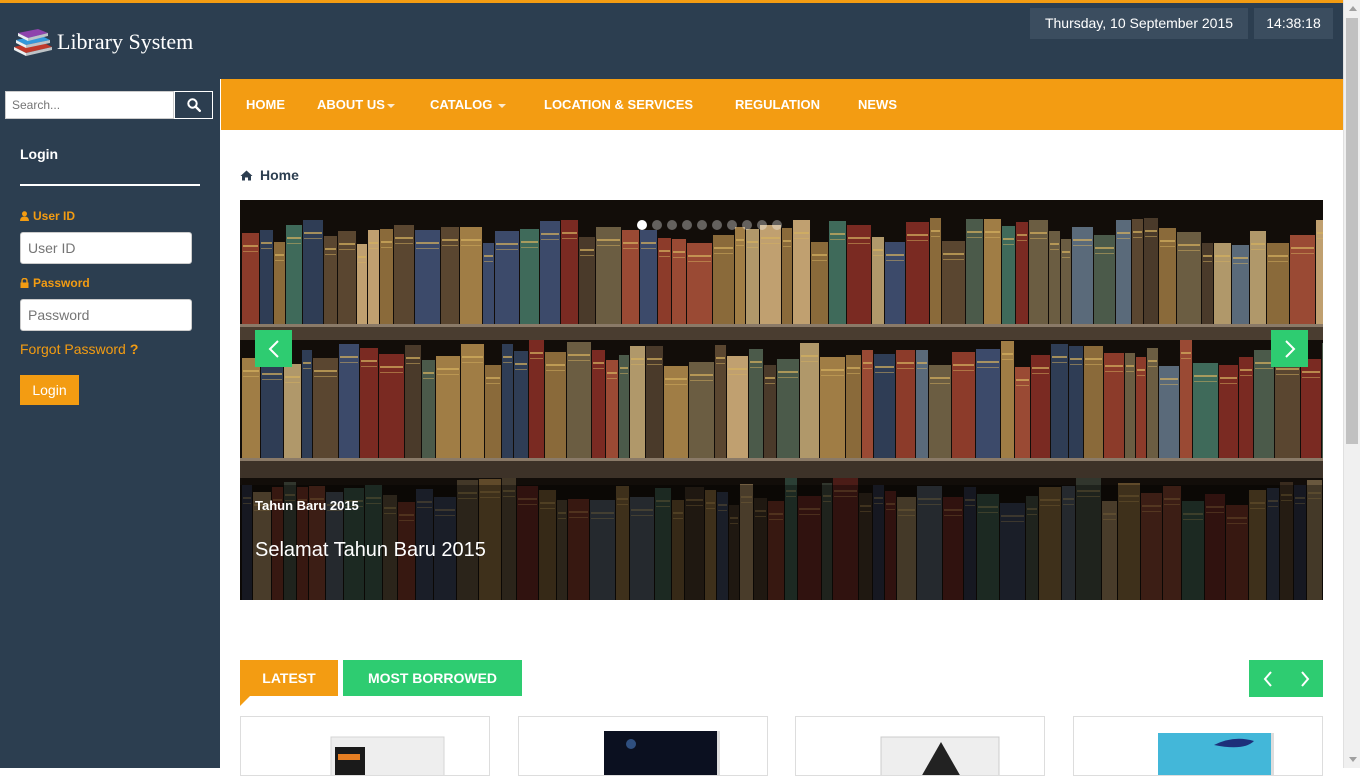 This screenshot has width=1360, height=776. I want to click on carousel-indicators, so click(709, 225).